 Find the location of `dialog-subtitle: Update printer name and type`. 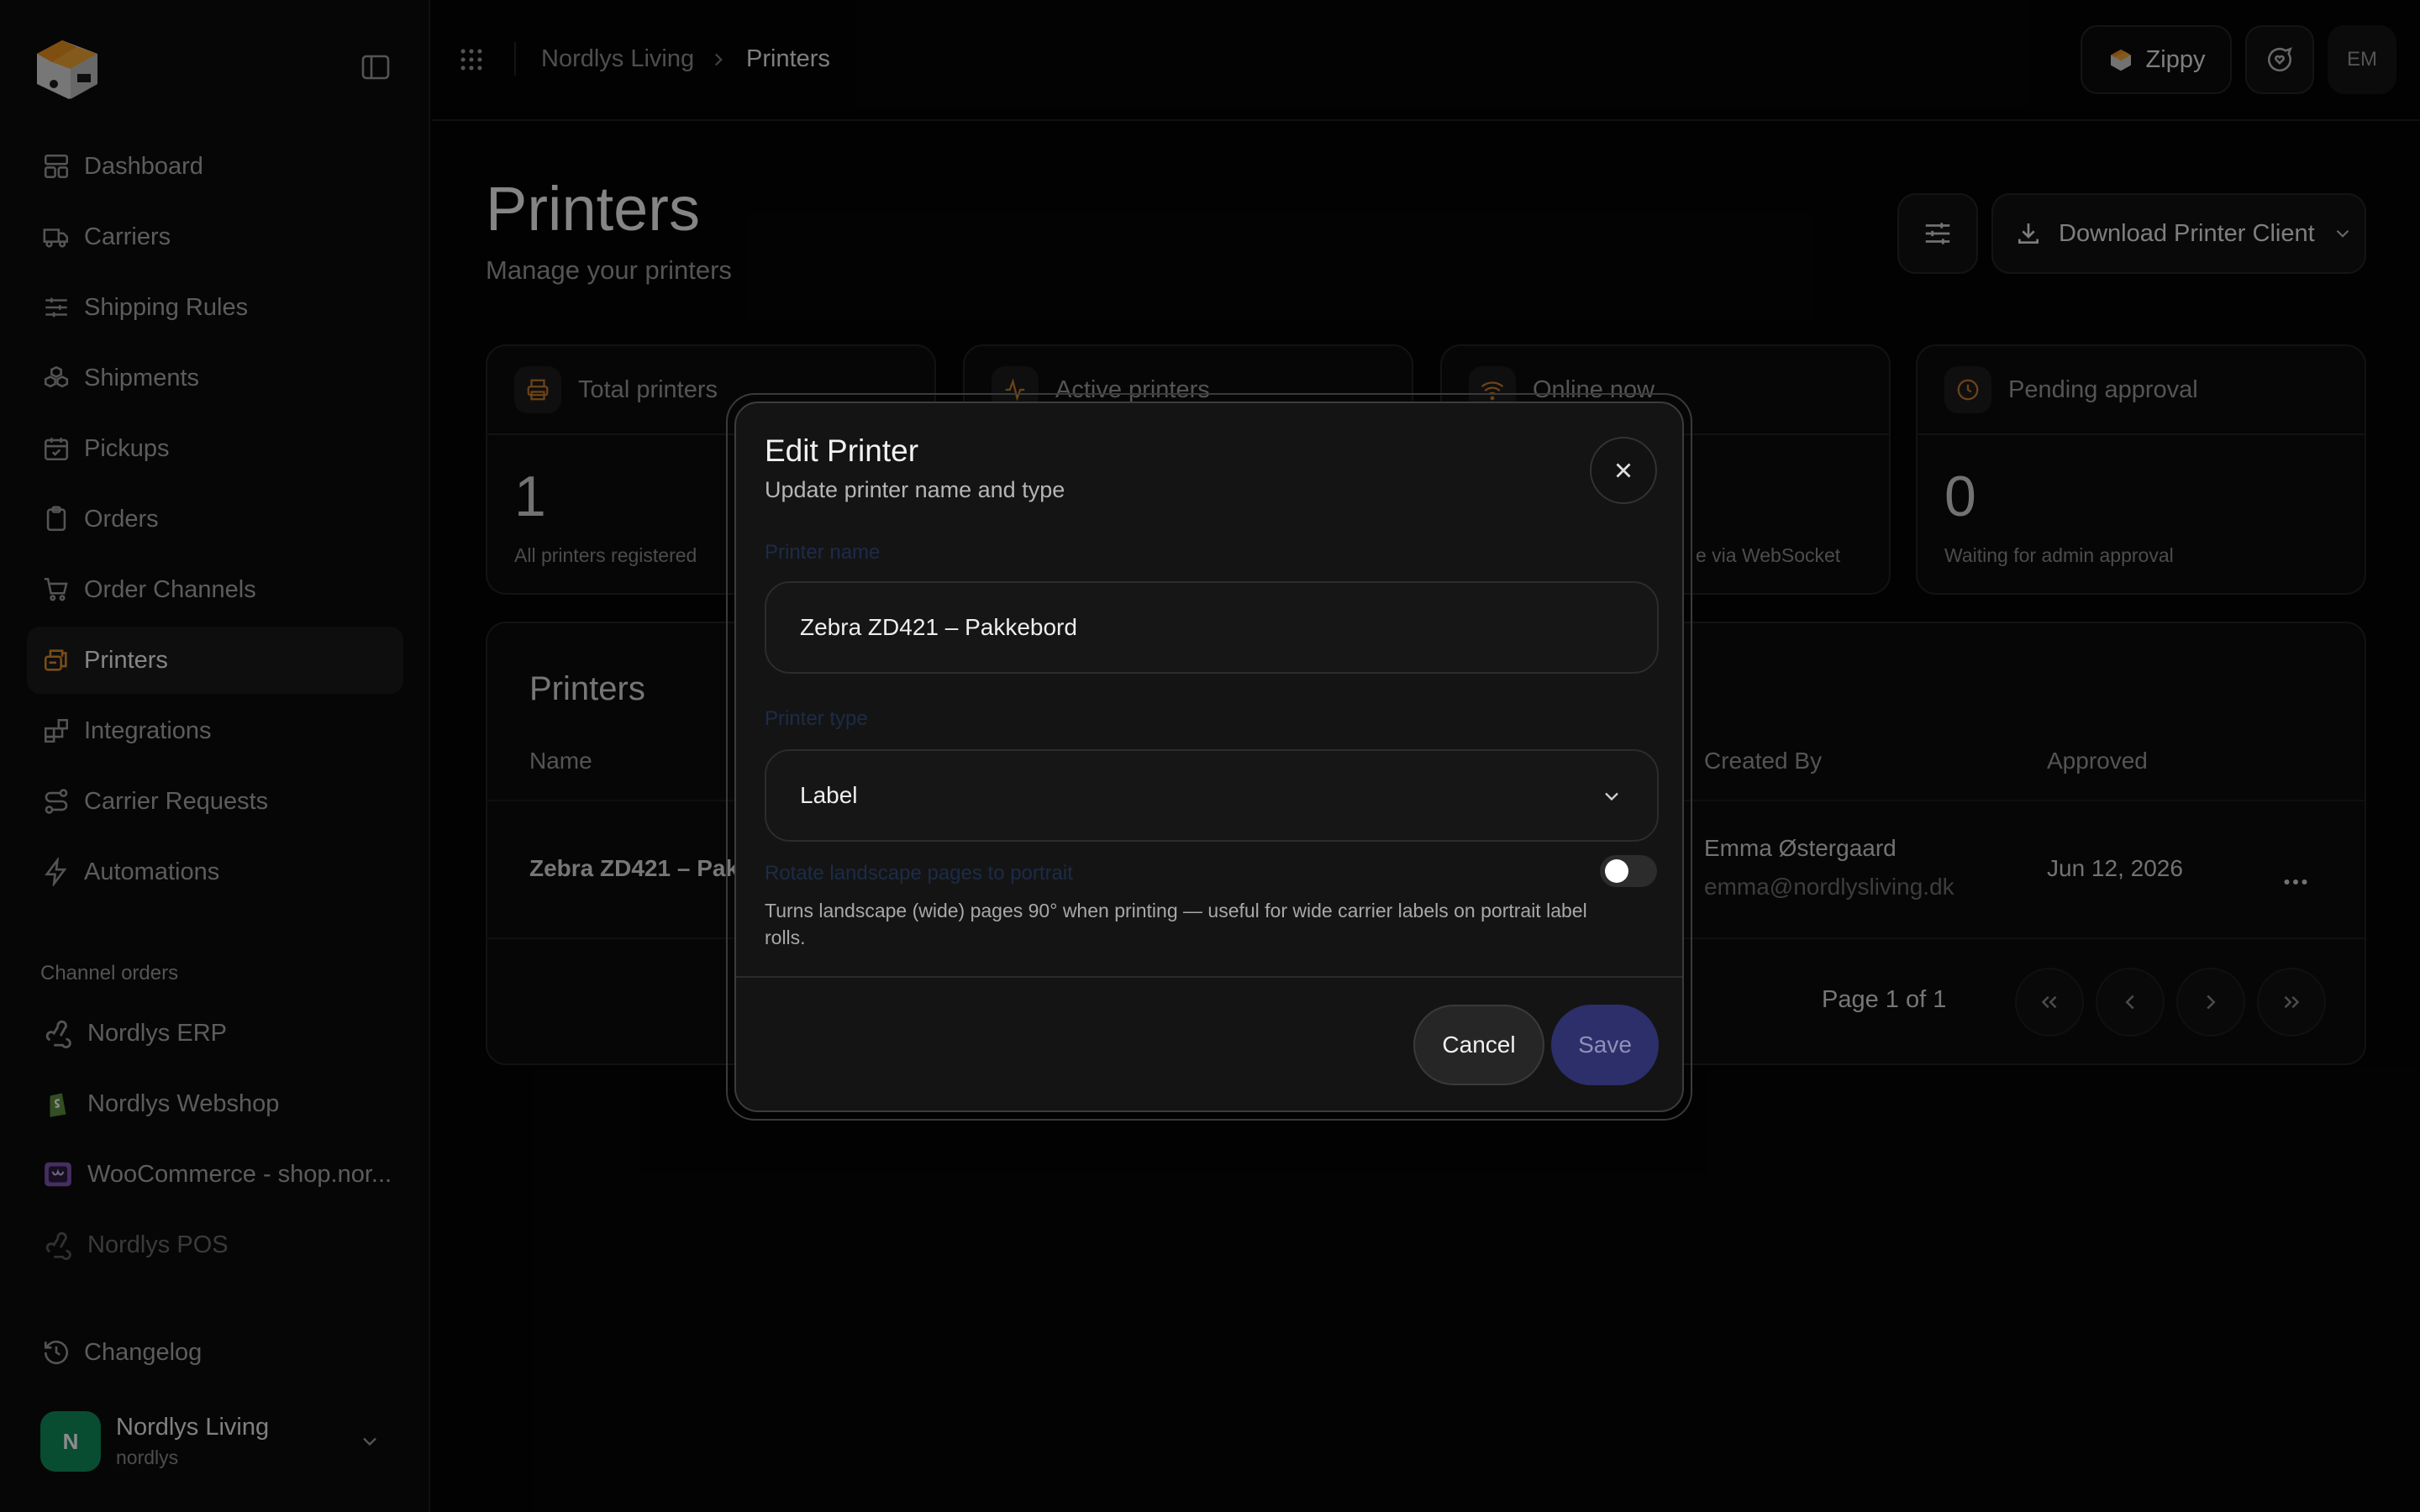

dialog-subtitle: Update printer name and type is located at coordinates (915, 489).